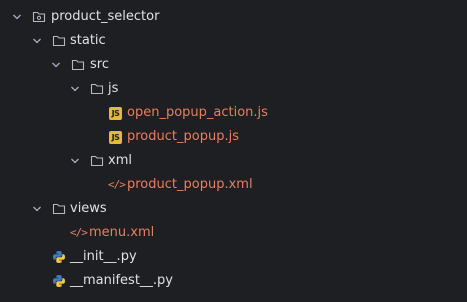 This screenshot has width=467, height=302. What do you see at coordinates (233, 89) in the screenshot?
I see `tree-node-js: js` at bounding box center [233, 89].